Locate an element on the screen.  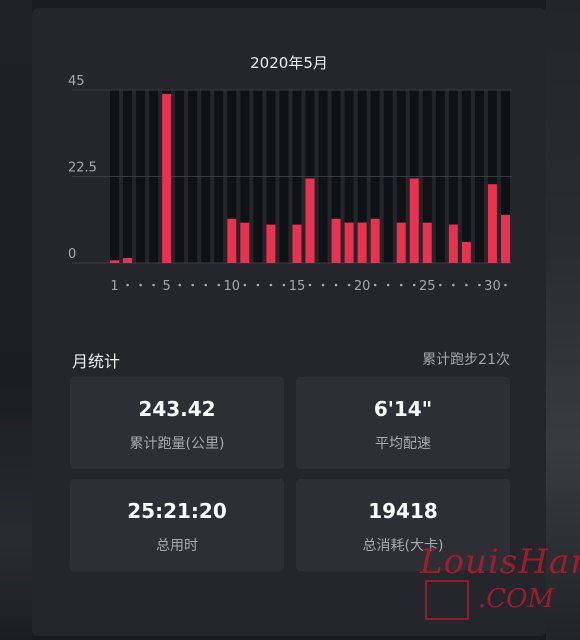
x-tick-label: 20 is located at coordinates (362, 286).